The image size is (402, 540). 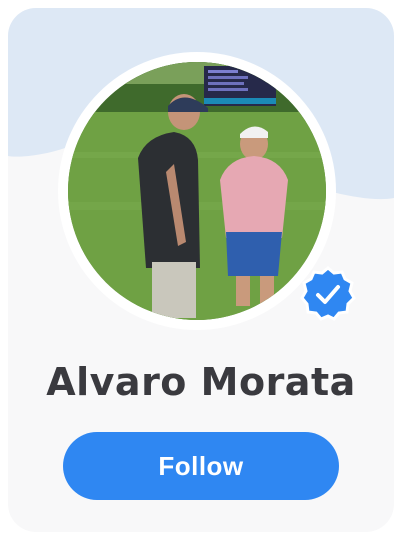 What do you see at coordinates (201, 382) in the screenshot?
I see `profile-name: Alvaro Morata` at bounding box center [201, 382].